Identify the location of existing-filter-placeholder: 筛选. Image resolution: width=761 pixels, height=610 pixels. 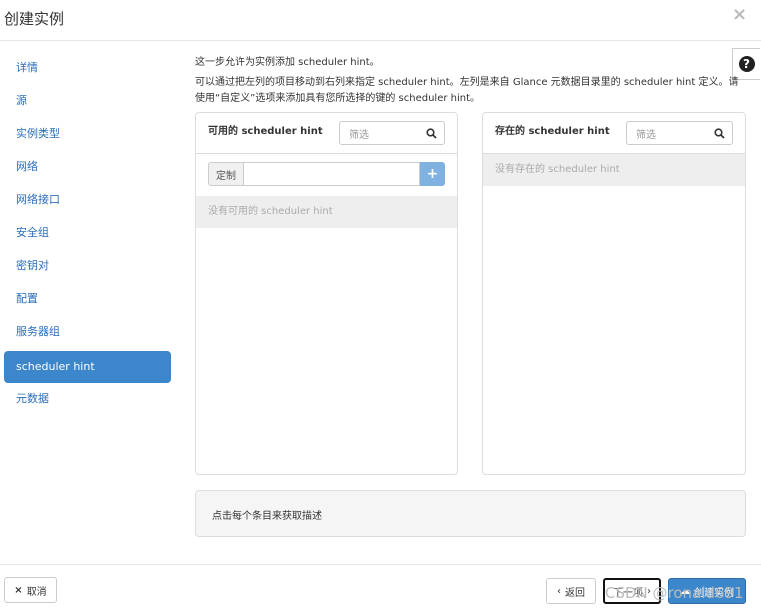
(646, 135).